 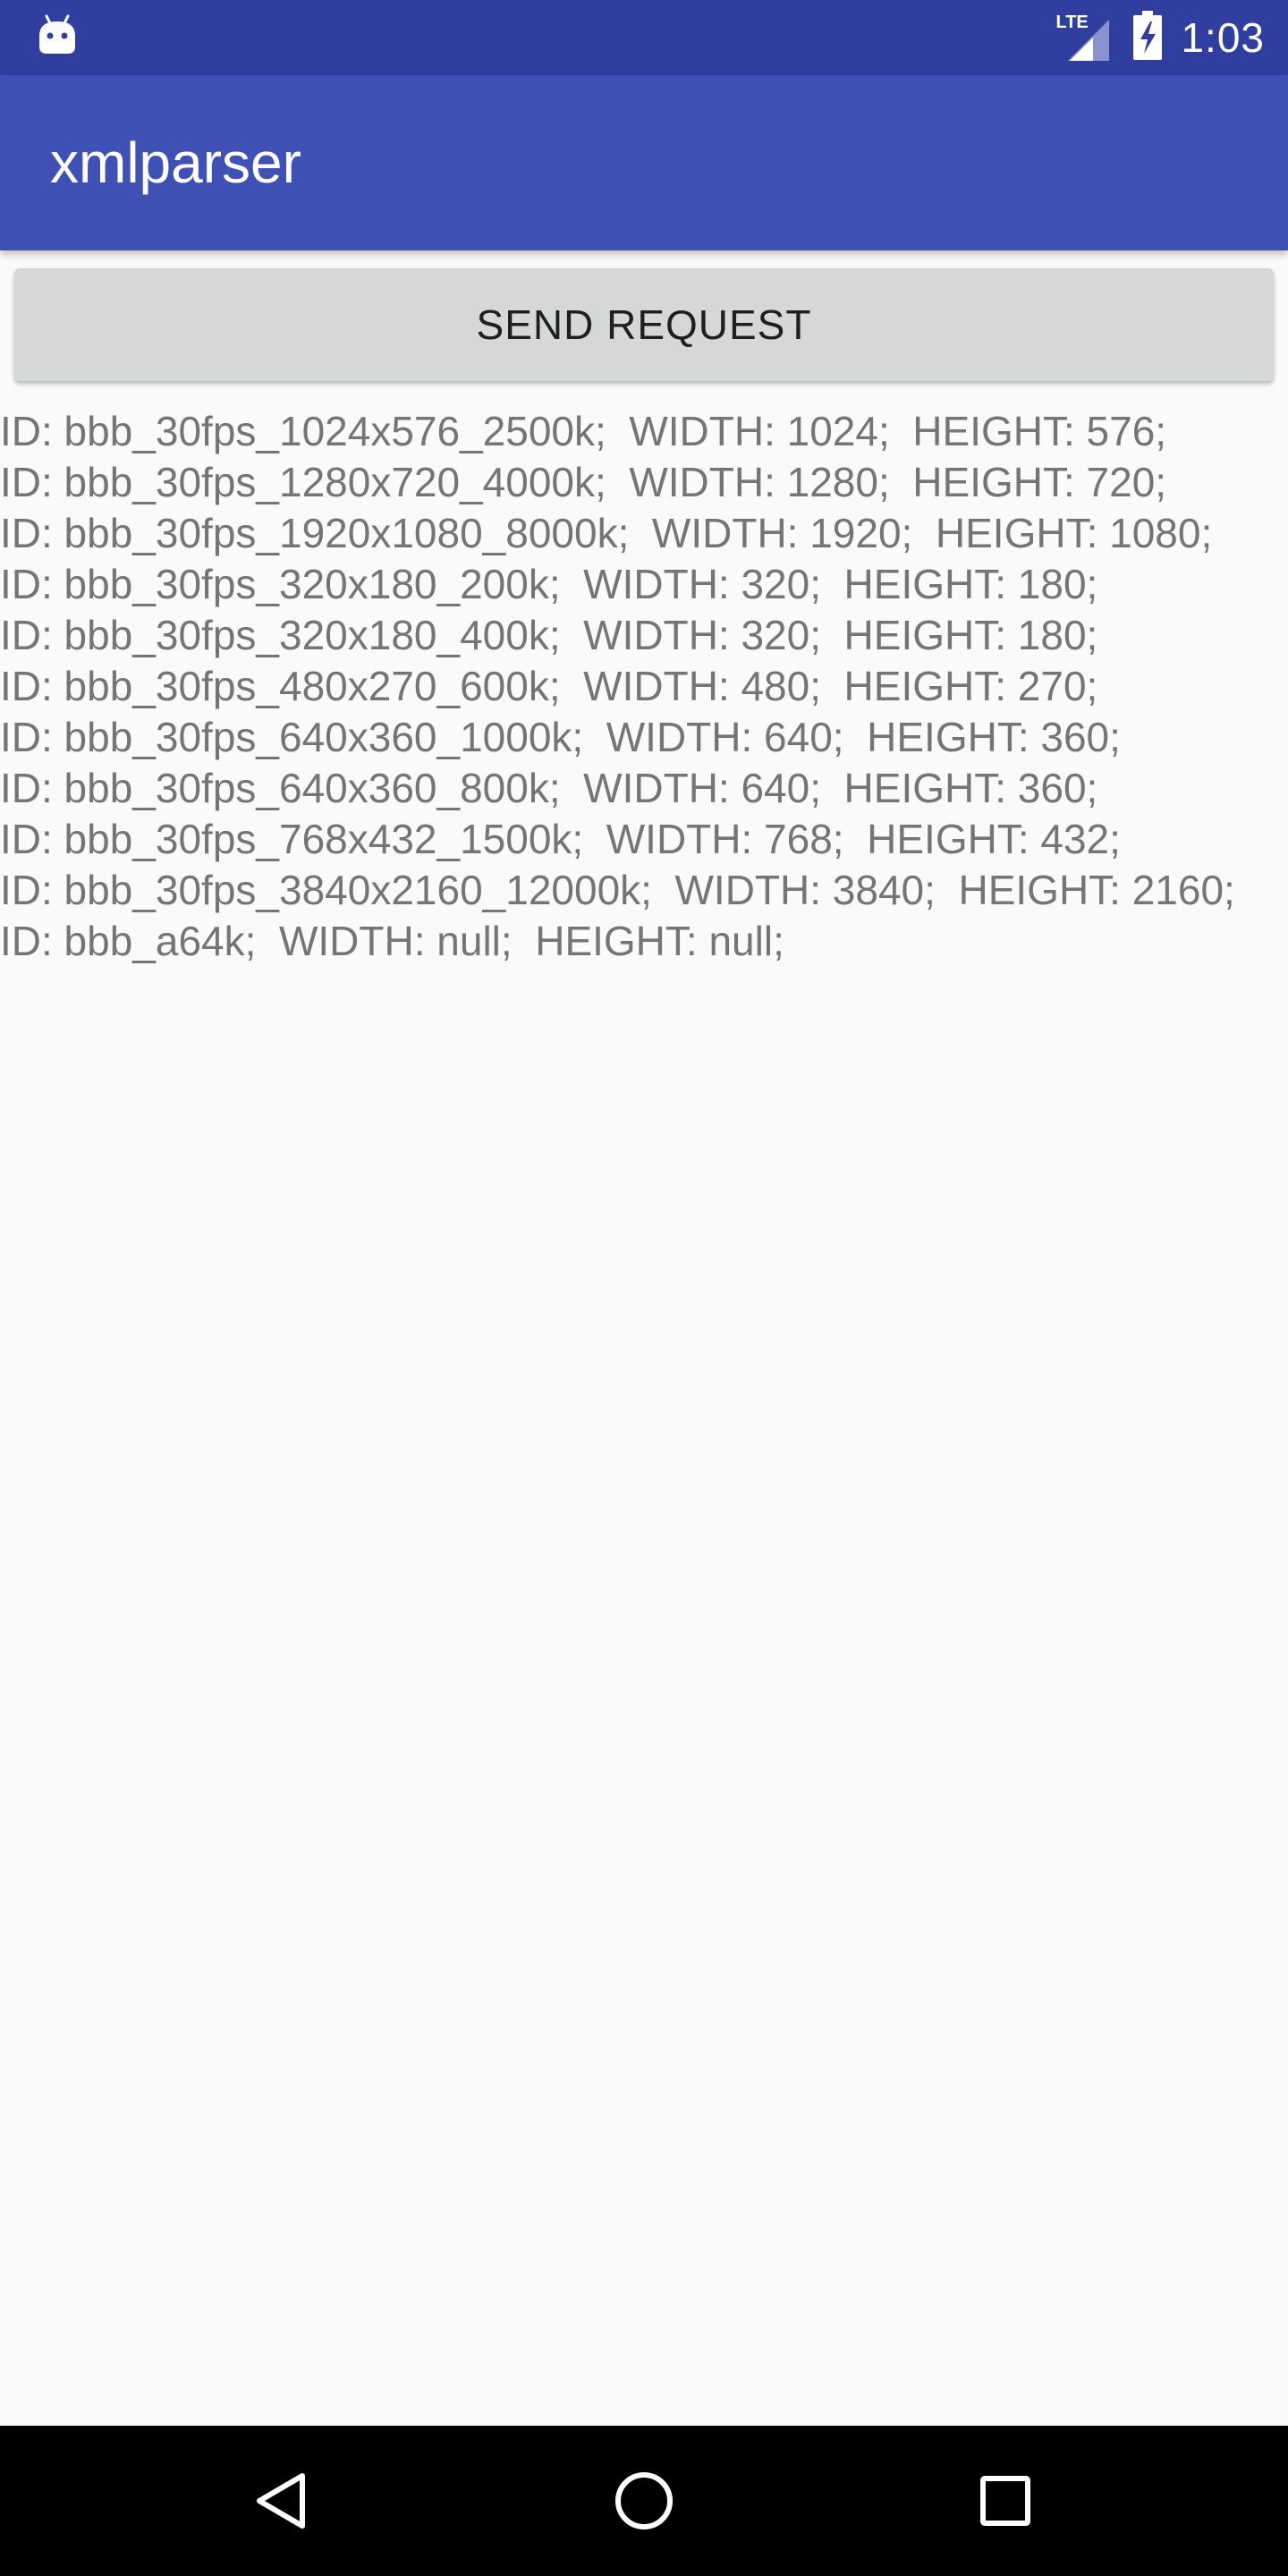 I want to click on network-type-label: LTE, so click(x=1072, y=22).